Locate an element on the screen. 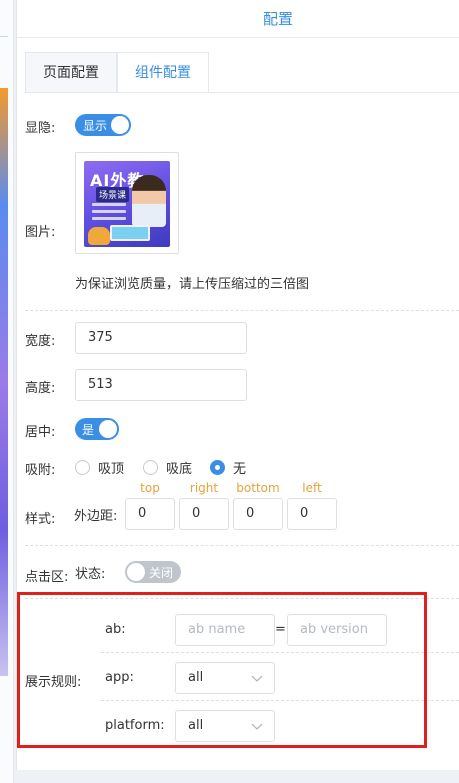 The width and height of the screenshot is (459, 783). radio-sticky-none: 无 is located at coordinates (228, 467).